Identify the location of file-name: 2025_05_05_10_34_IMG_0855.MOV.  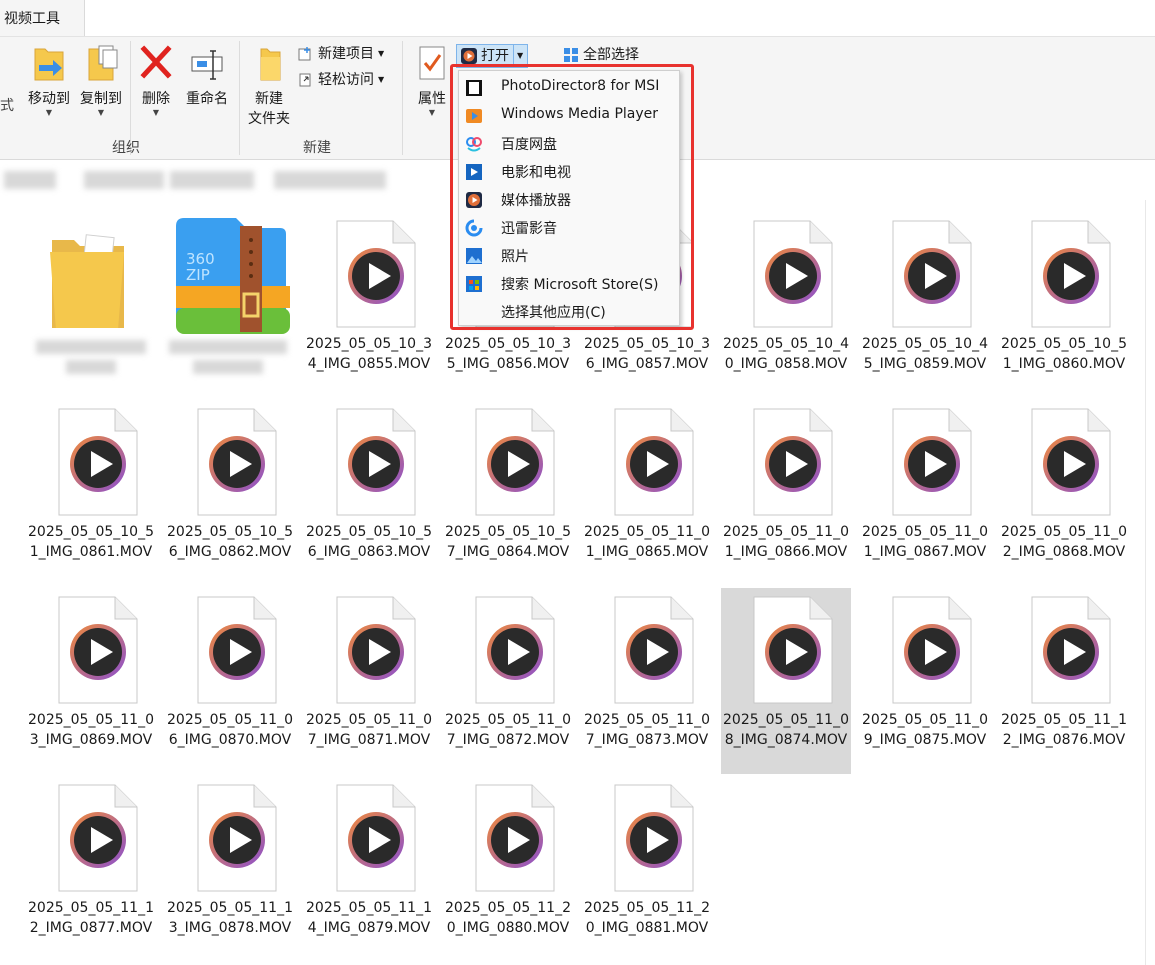
(369, 354).